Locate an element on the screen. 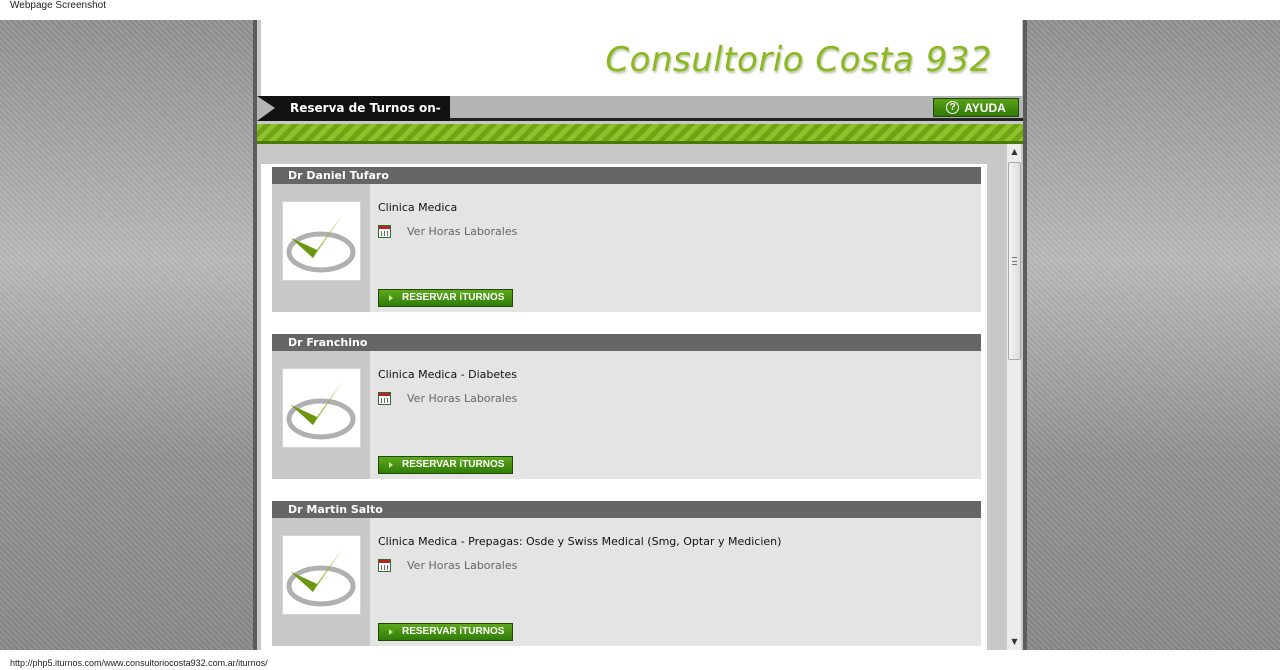 This screenshot has width=1280, height=670. grip-icon is located at coordinates (1014, 261).